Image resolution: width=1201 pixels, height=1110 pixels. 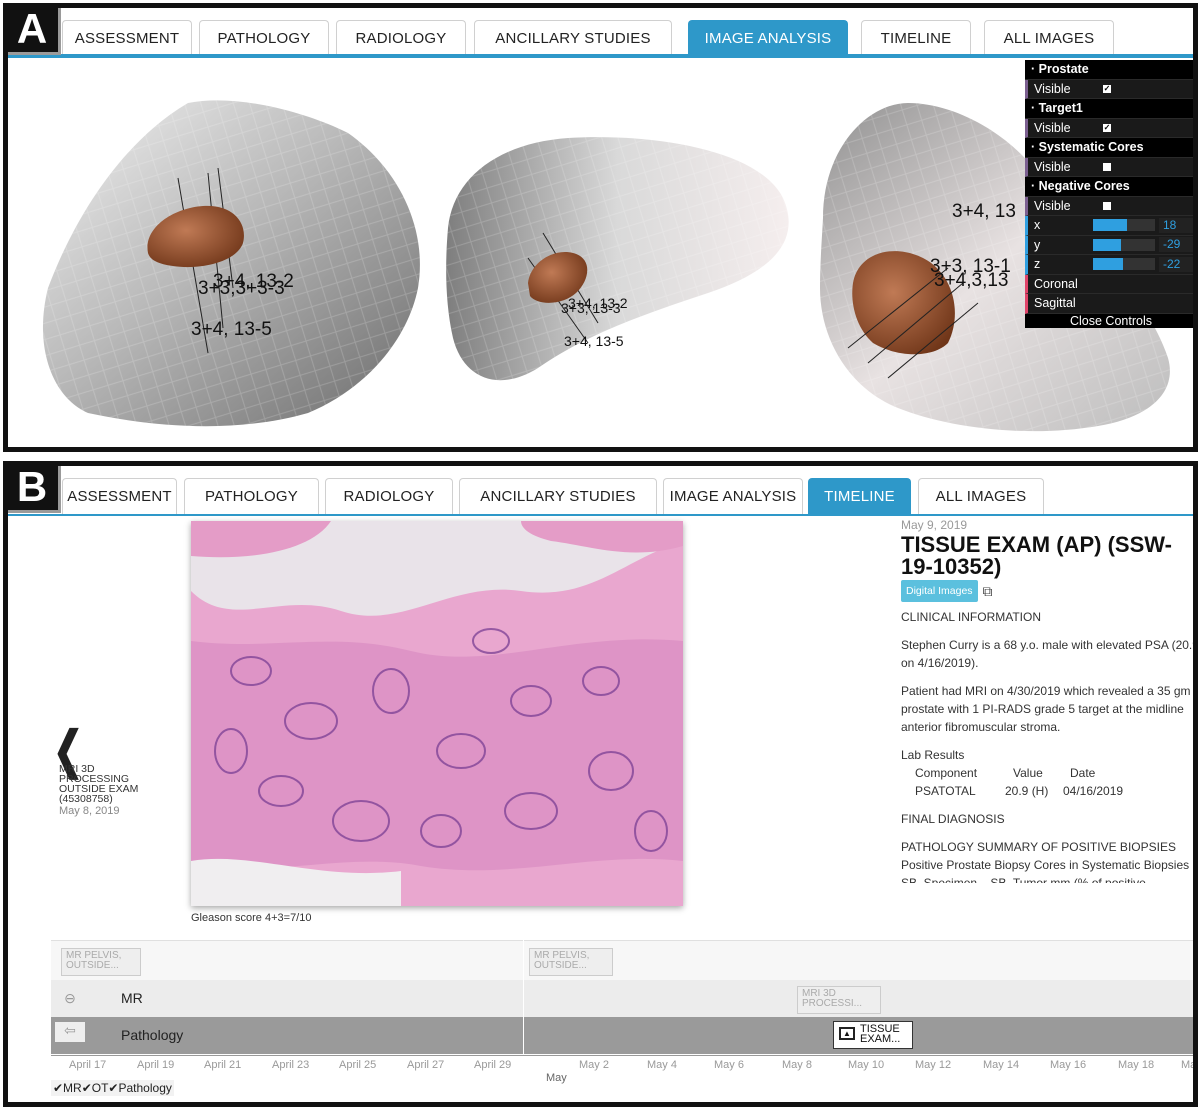 What do you see at coordinates (70, 1032) in the screenshot?
I see `back-arrow-icon: ⇦` at bounding box center [70, 1032].